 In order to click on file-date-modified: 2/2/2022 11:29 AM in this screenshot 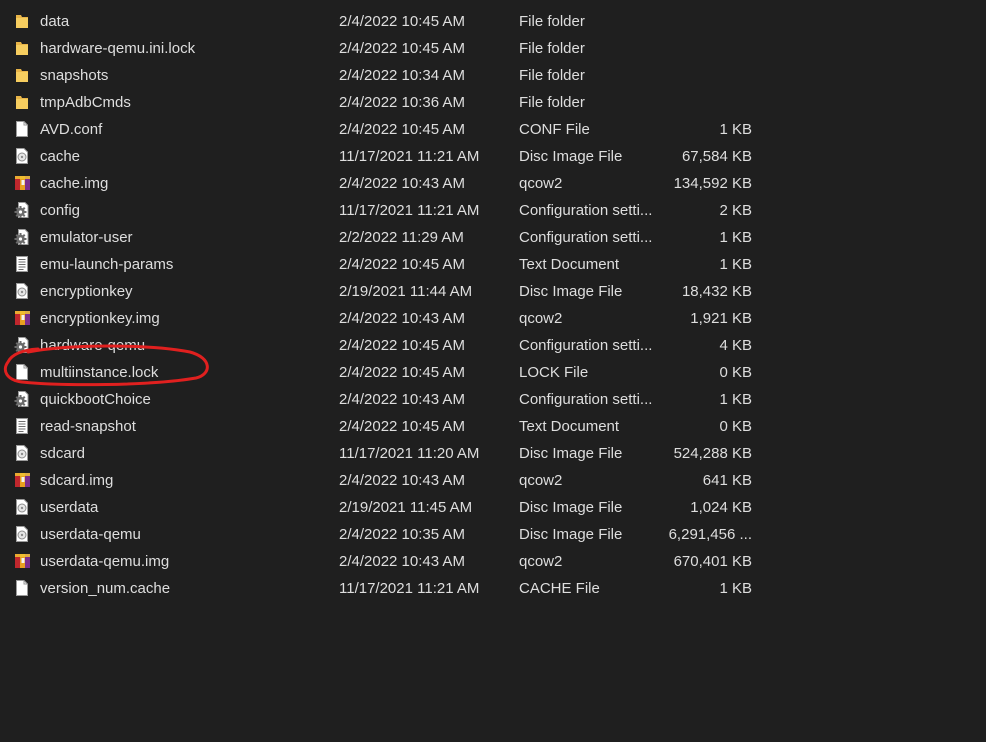, I will do `click(401, 237)`.